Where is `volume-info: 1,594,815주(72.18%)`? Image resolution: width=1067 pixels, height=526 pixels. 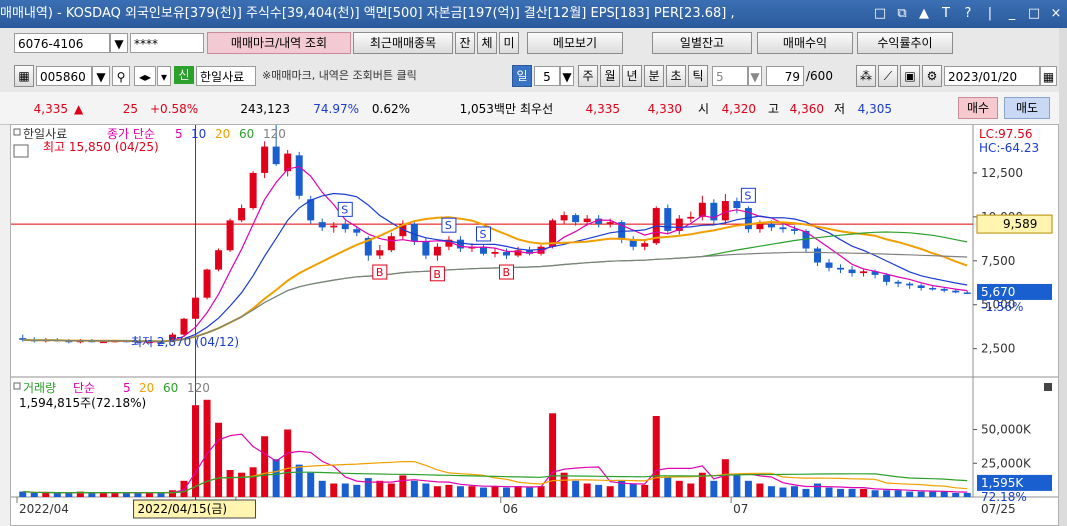 volume-info: 1,594,815주(72.18%) is located at coordinates (82, 403).